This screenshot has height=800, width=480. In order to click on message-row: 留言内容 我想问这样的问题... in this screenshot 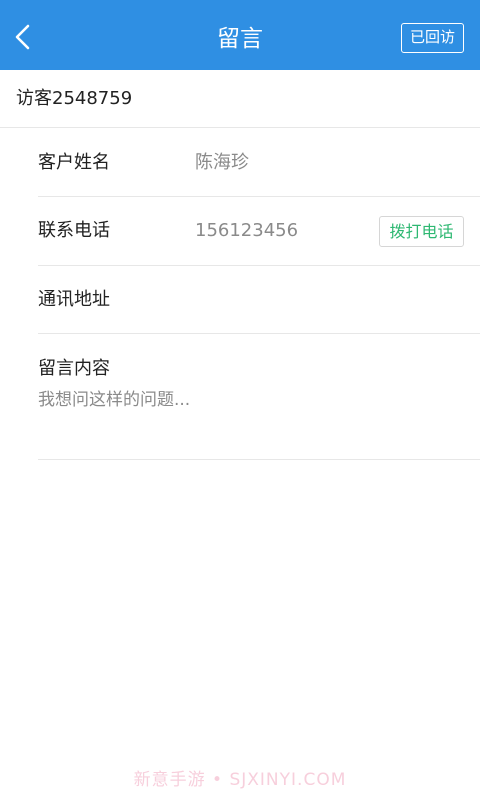, I will do `click(259, 397)`.